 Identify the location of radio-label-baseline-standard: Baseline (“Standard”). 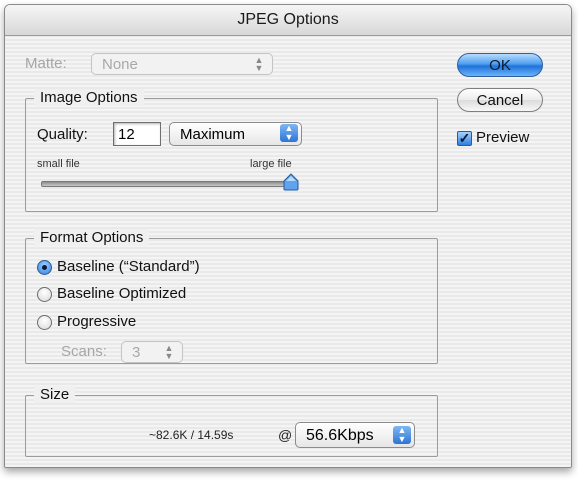
(128, 266).